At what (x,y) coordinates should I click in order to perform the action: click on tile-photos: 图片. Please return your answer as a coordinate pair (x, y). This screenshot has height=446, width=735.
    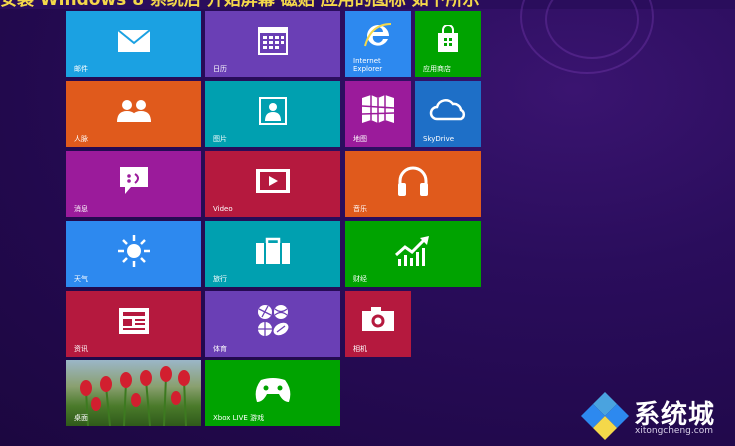
    Looking at the image, I should click on (272, 114).